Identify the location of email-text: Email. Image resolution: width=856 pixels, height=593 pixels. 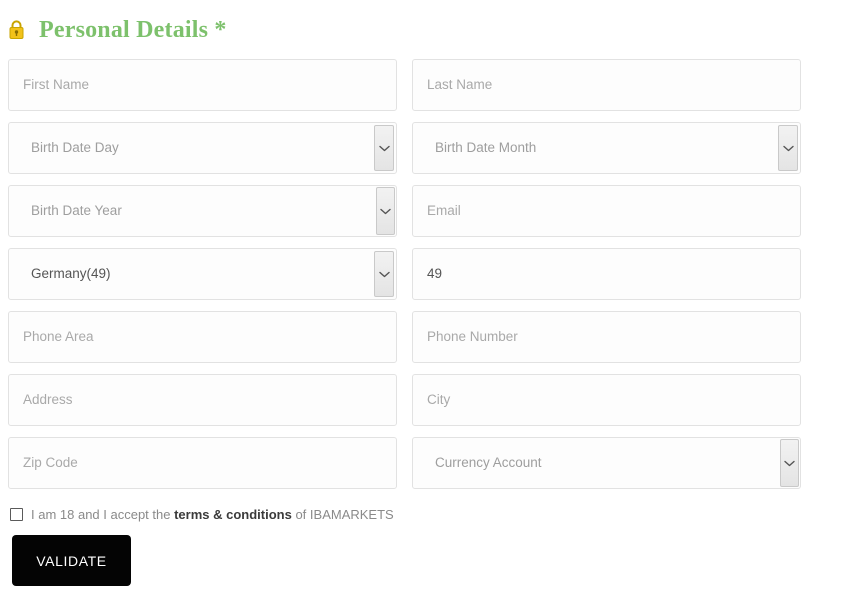
(444, 211).